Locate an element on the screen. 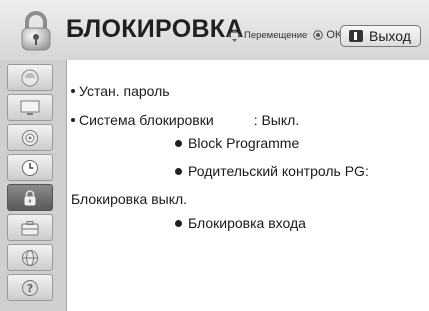  exit-button: Выход is located at coordinates (380, 36).